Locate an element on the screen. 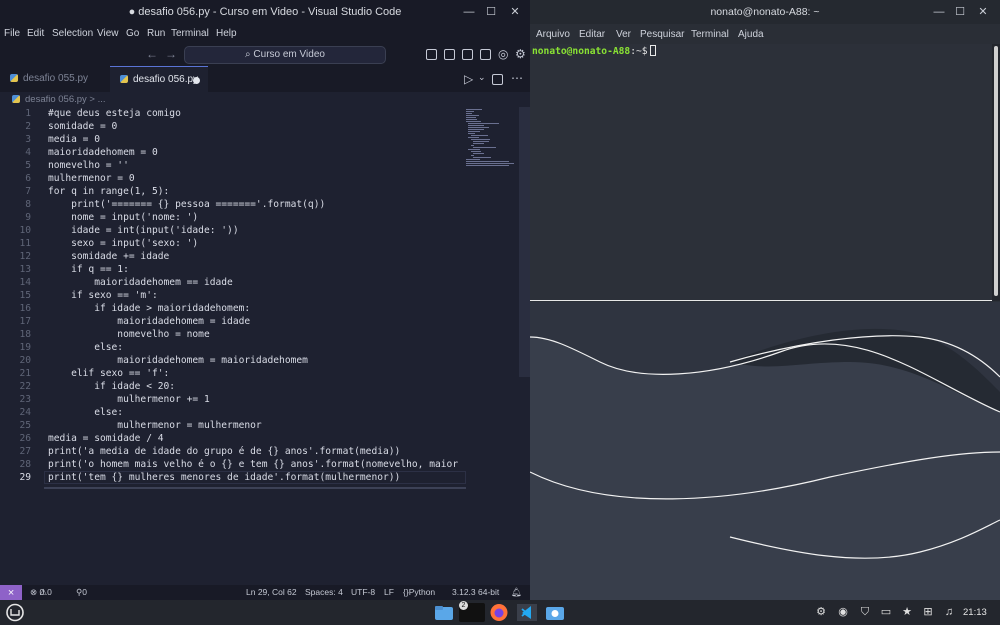 This screenshot has height=625, width=1000. menu-run: Run is located at coordinates (156, 33).